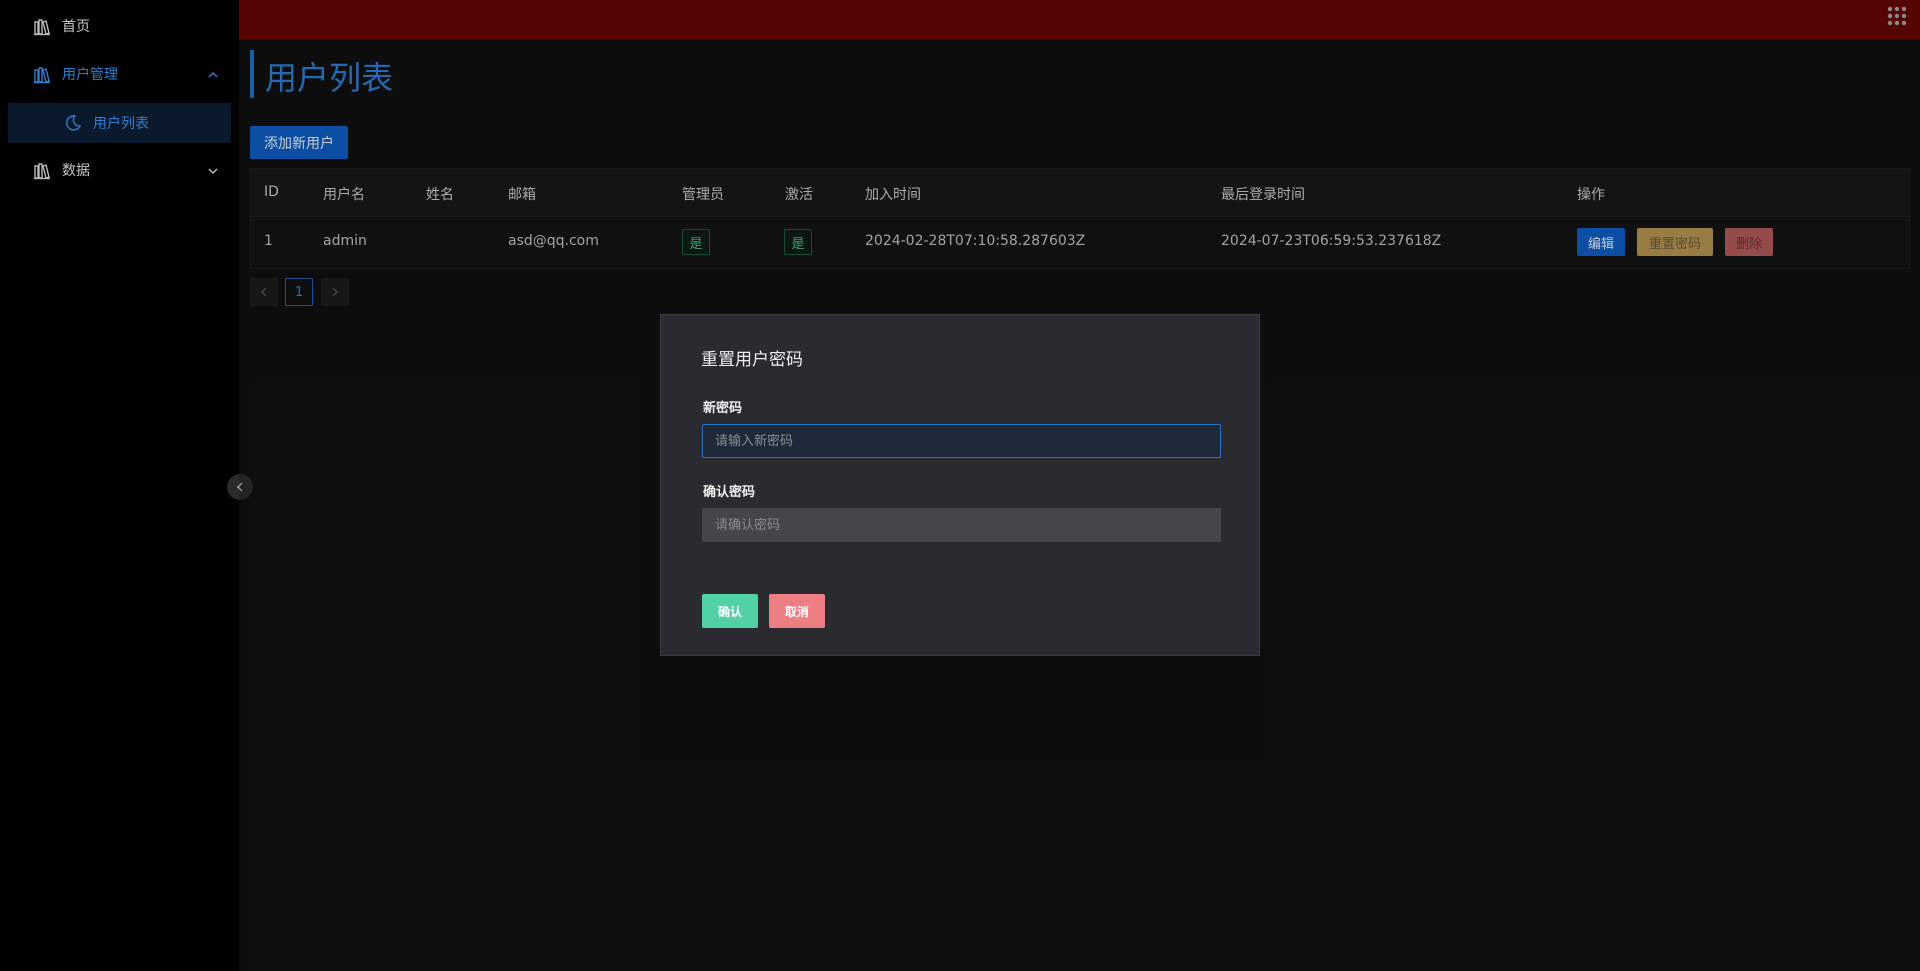 The height and width of the screenshot is (971, 1920). I want to click on sidebar-item-user-list: 用户列表, so click(119, 123).